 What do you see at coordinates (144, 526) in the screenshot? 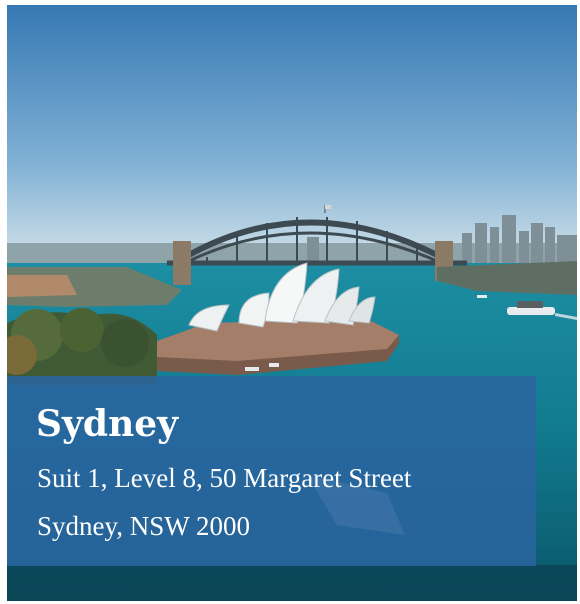
I see `city-state-postcode: Sydney, NSW 2000` at bounding box center [144, 526].